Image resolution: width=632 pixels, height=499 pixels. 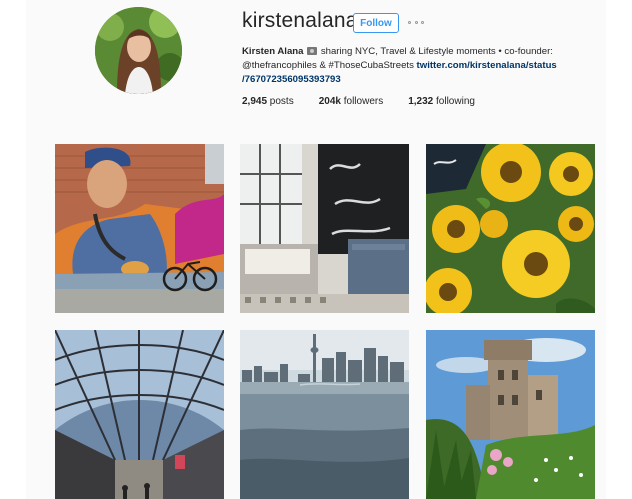 What do you see at coordinates (138, 50) in the screenshot?
I see `avatar` at bounding box center [138, 50].